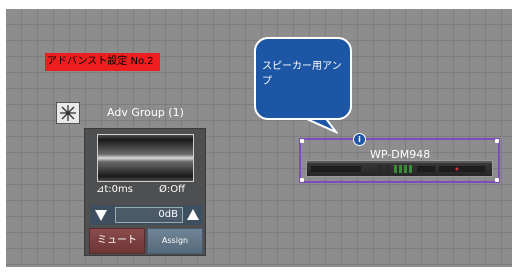 The height and width of the screenshot is (274, 515). Describe the element at coordinates (149, 215) in the screenshot. I see `volume-value: 0dB` at that location.